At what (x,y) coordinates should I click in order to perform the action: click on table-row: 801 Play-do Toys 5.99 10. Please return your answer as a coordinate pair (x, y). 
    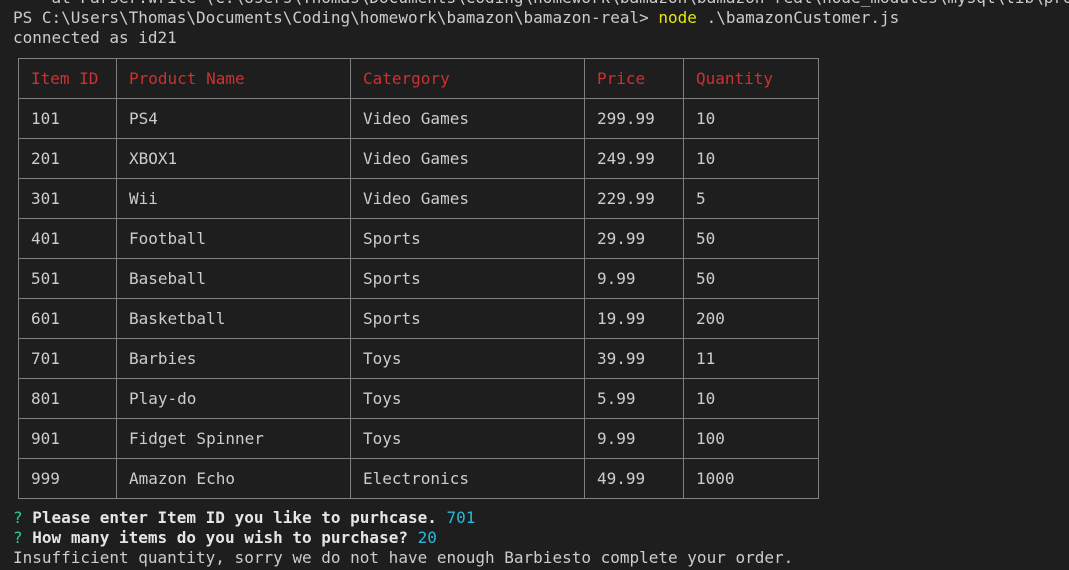
    Looking at the image, I should click on (418, 398).